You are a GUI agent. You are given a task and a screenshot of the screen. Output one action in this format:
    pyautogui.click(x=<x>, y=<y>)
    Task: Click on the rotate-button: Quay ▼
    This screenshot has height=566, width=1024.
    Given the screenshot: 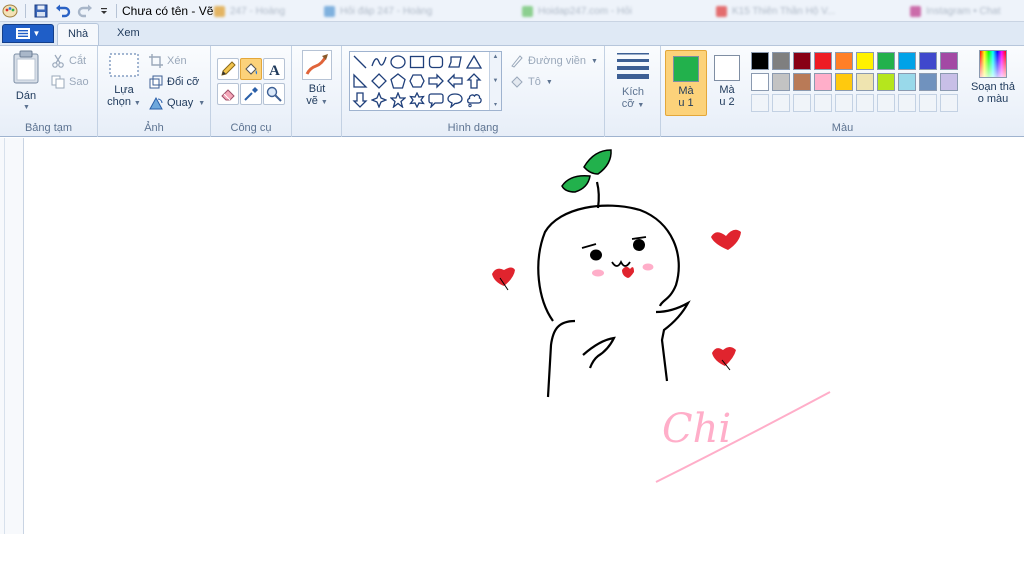 What is the action you would take?
    pyautogui.click(x=177, y=103)
    